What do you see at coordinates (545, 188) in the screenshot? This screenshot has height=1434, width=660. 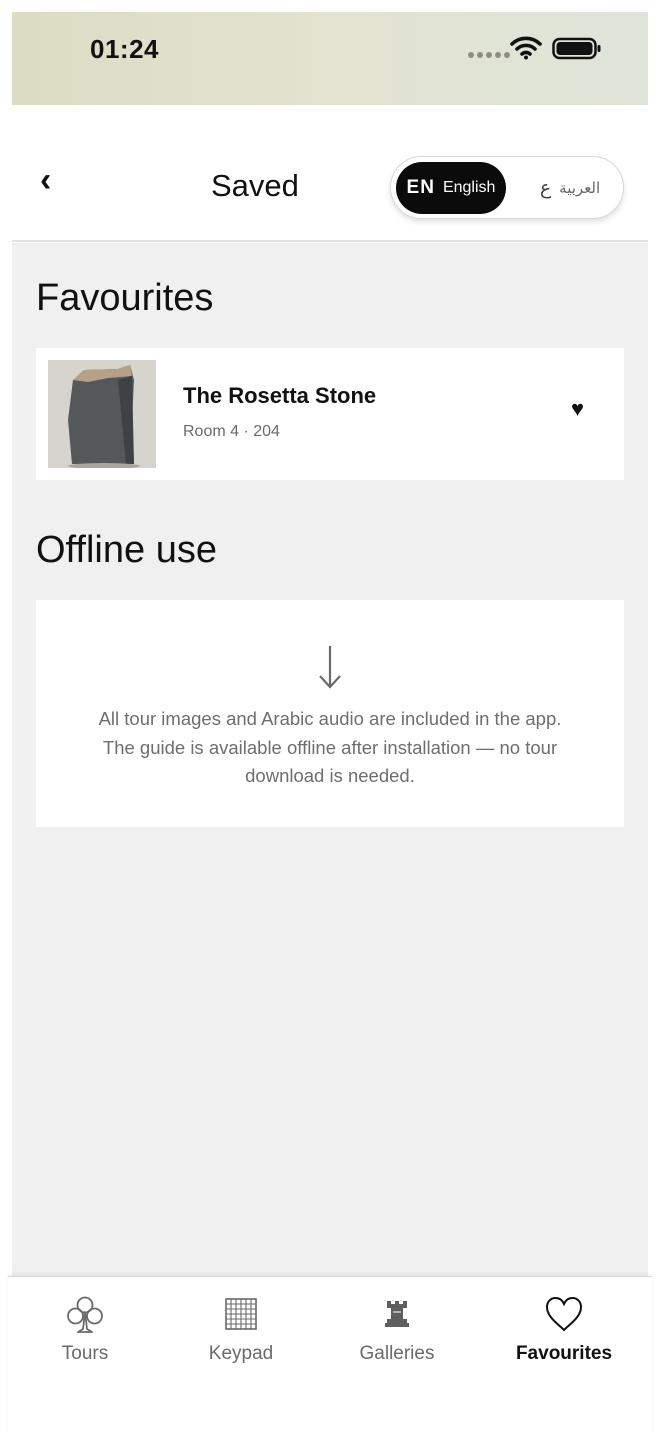 I see `language-code-ar: ع` at bounding box center [545, 188].